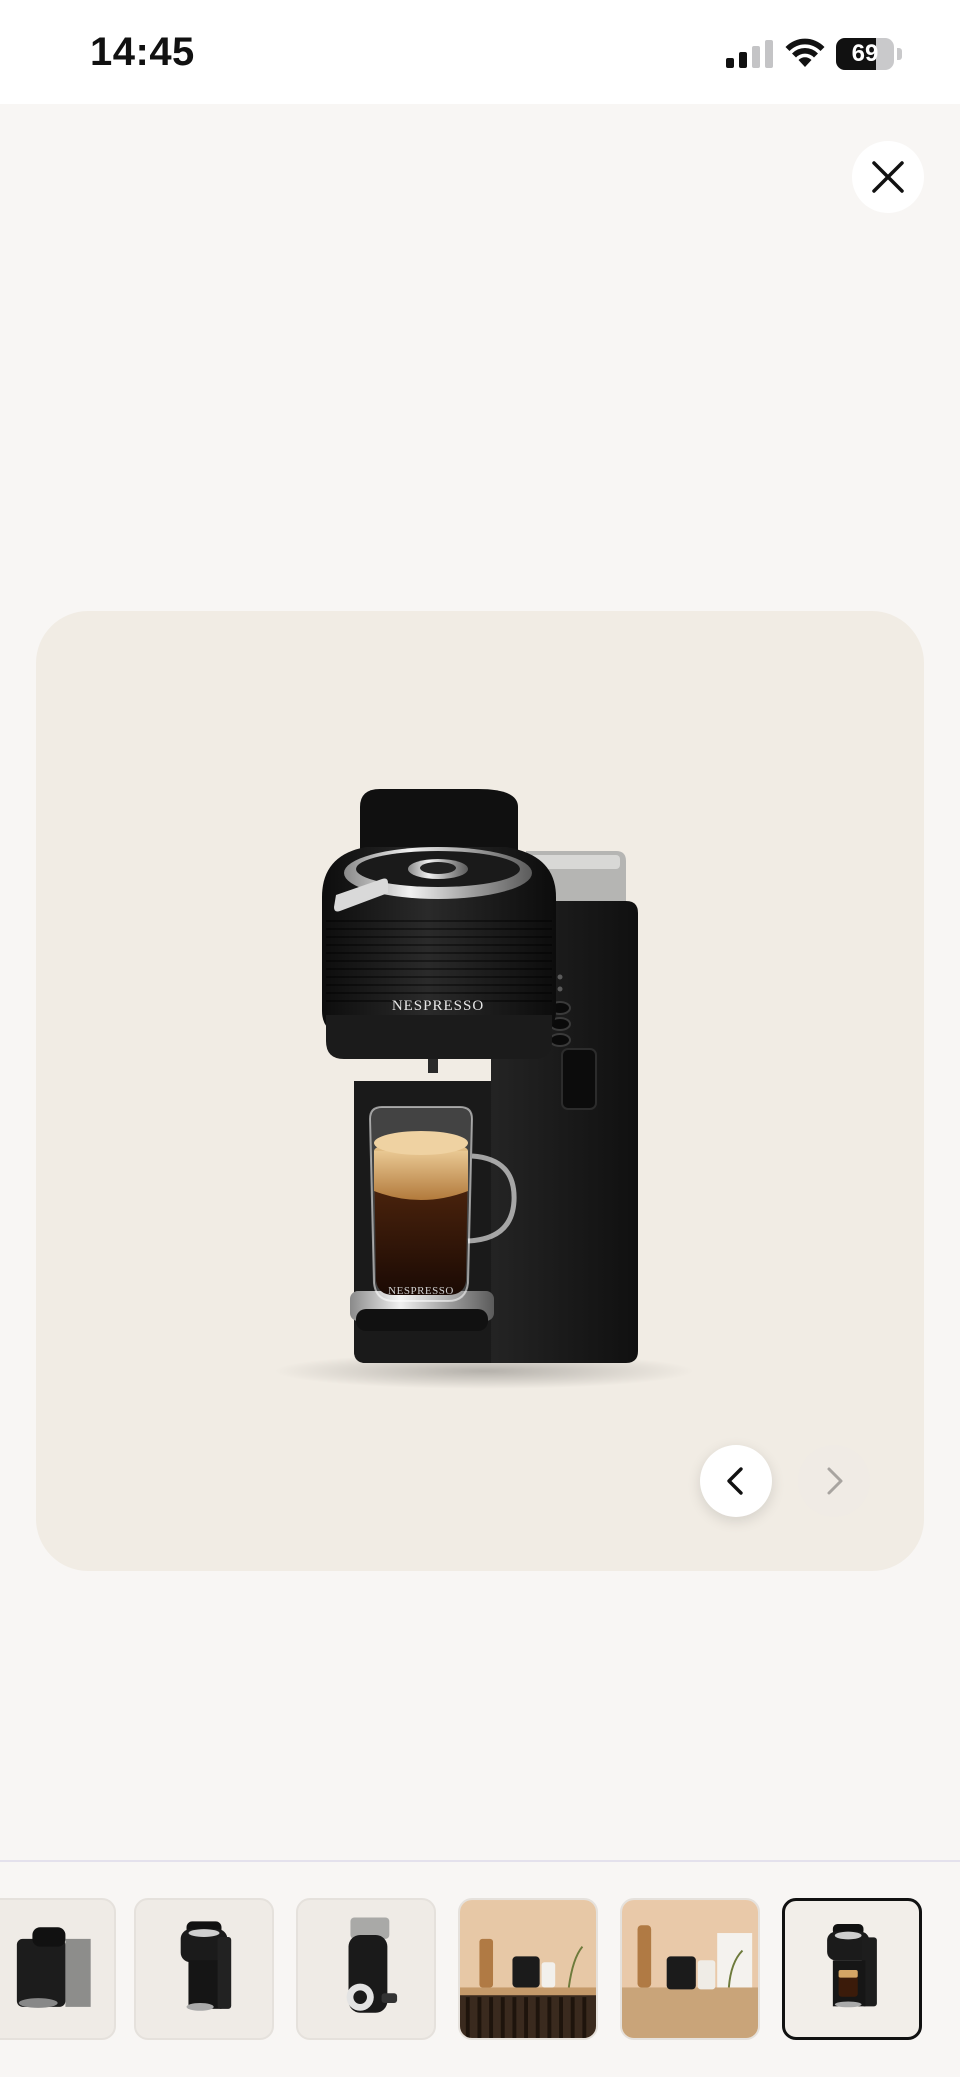  Describe the element at coordinates (852, 1966) in the screenshot. I see `machine-with-cup-thumbnail-image` at that location.